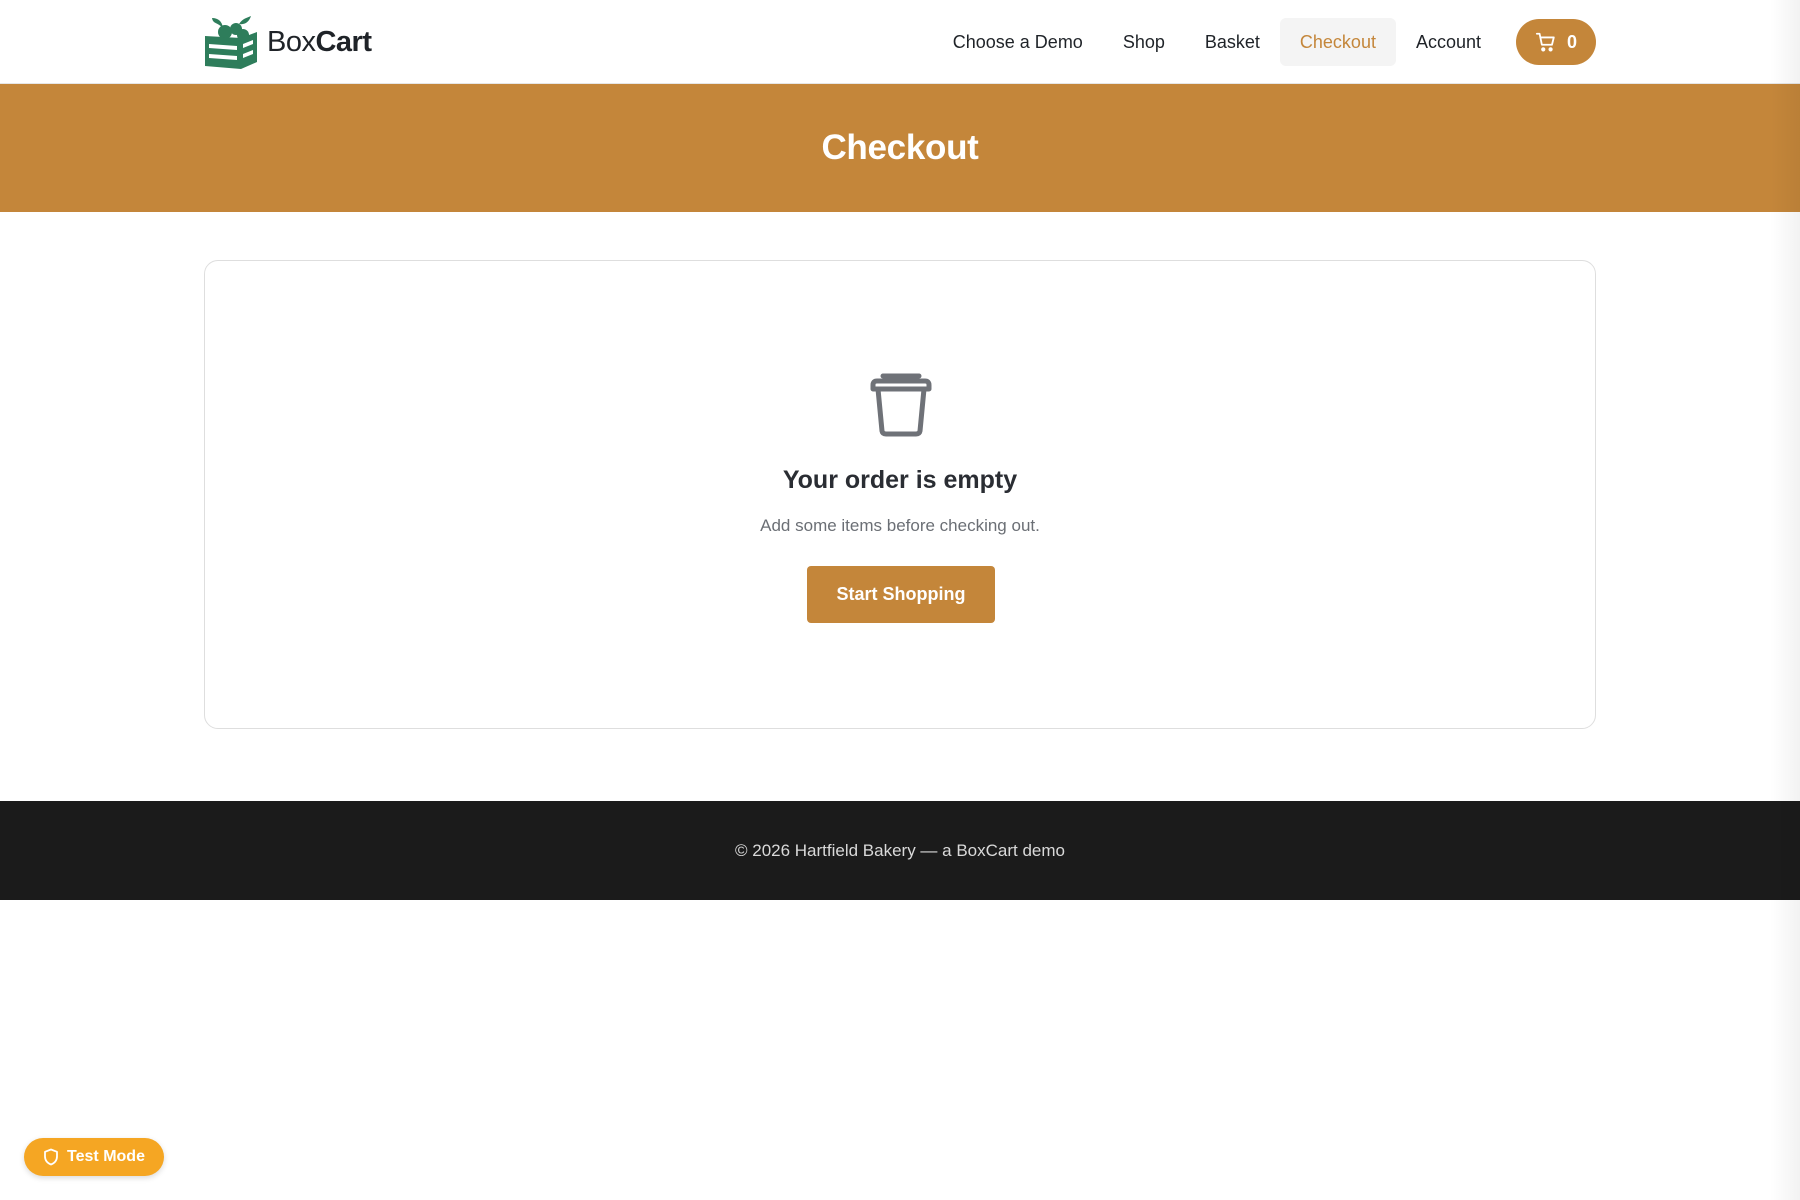 The image size is (1800, 1200). I want to click on empty-bin-icon, so click(901, 405).